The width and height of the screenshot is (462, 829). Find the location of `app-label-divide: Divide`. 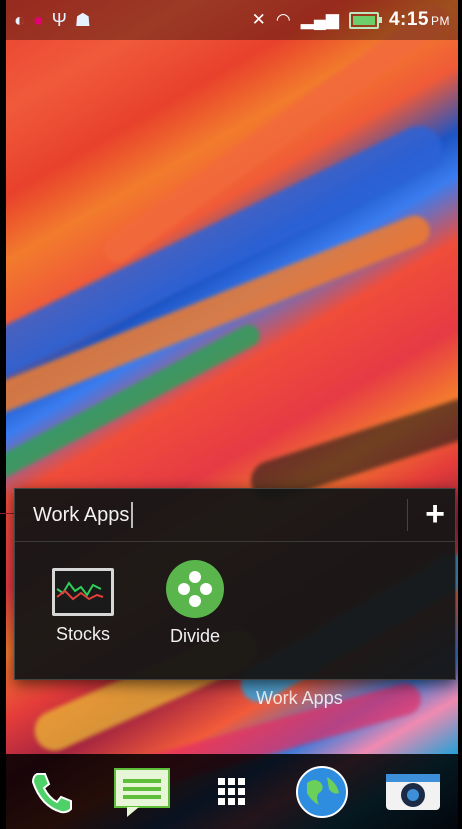

app-label-divide: Divide is located at coordinates (195, 636).